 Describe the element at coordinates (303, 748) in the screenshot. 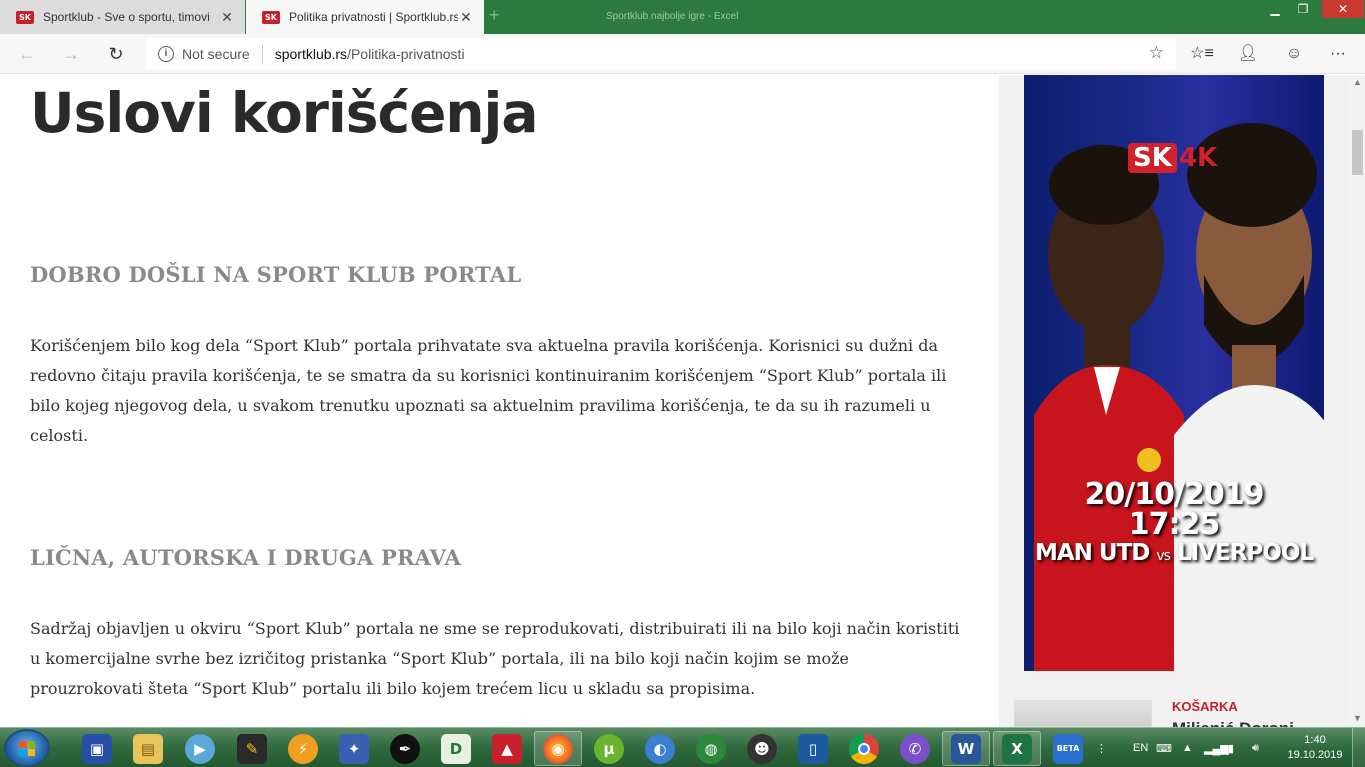

I see `lightning-app-icon: ⚡` at that location.